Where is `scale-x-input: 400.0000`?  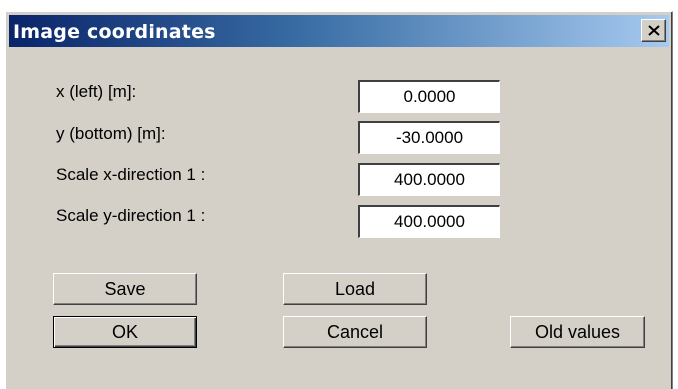 scale-x-input: 400.0000 is located at coordinates (429, 179).